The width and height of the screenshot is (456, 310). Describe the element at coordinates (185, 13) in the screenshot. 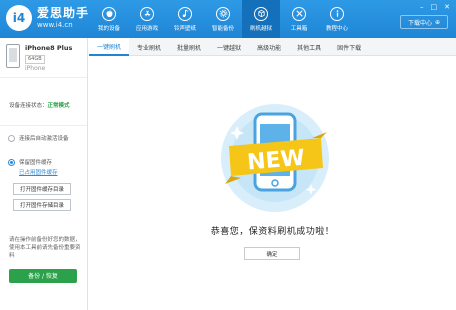

I see `music-icon` at that location.